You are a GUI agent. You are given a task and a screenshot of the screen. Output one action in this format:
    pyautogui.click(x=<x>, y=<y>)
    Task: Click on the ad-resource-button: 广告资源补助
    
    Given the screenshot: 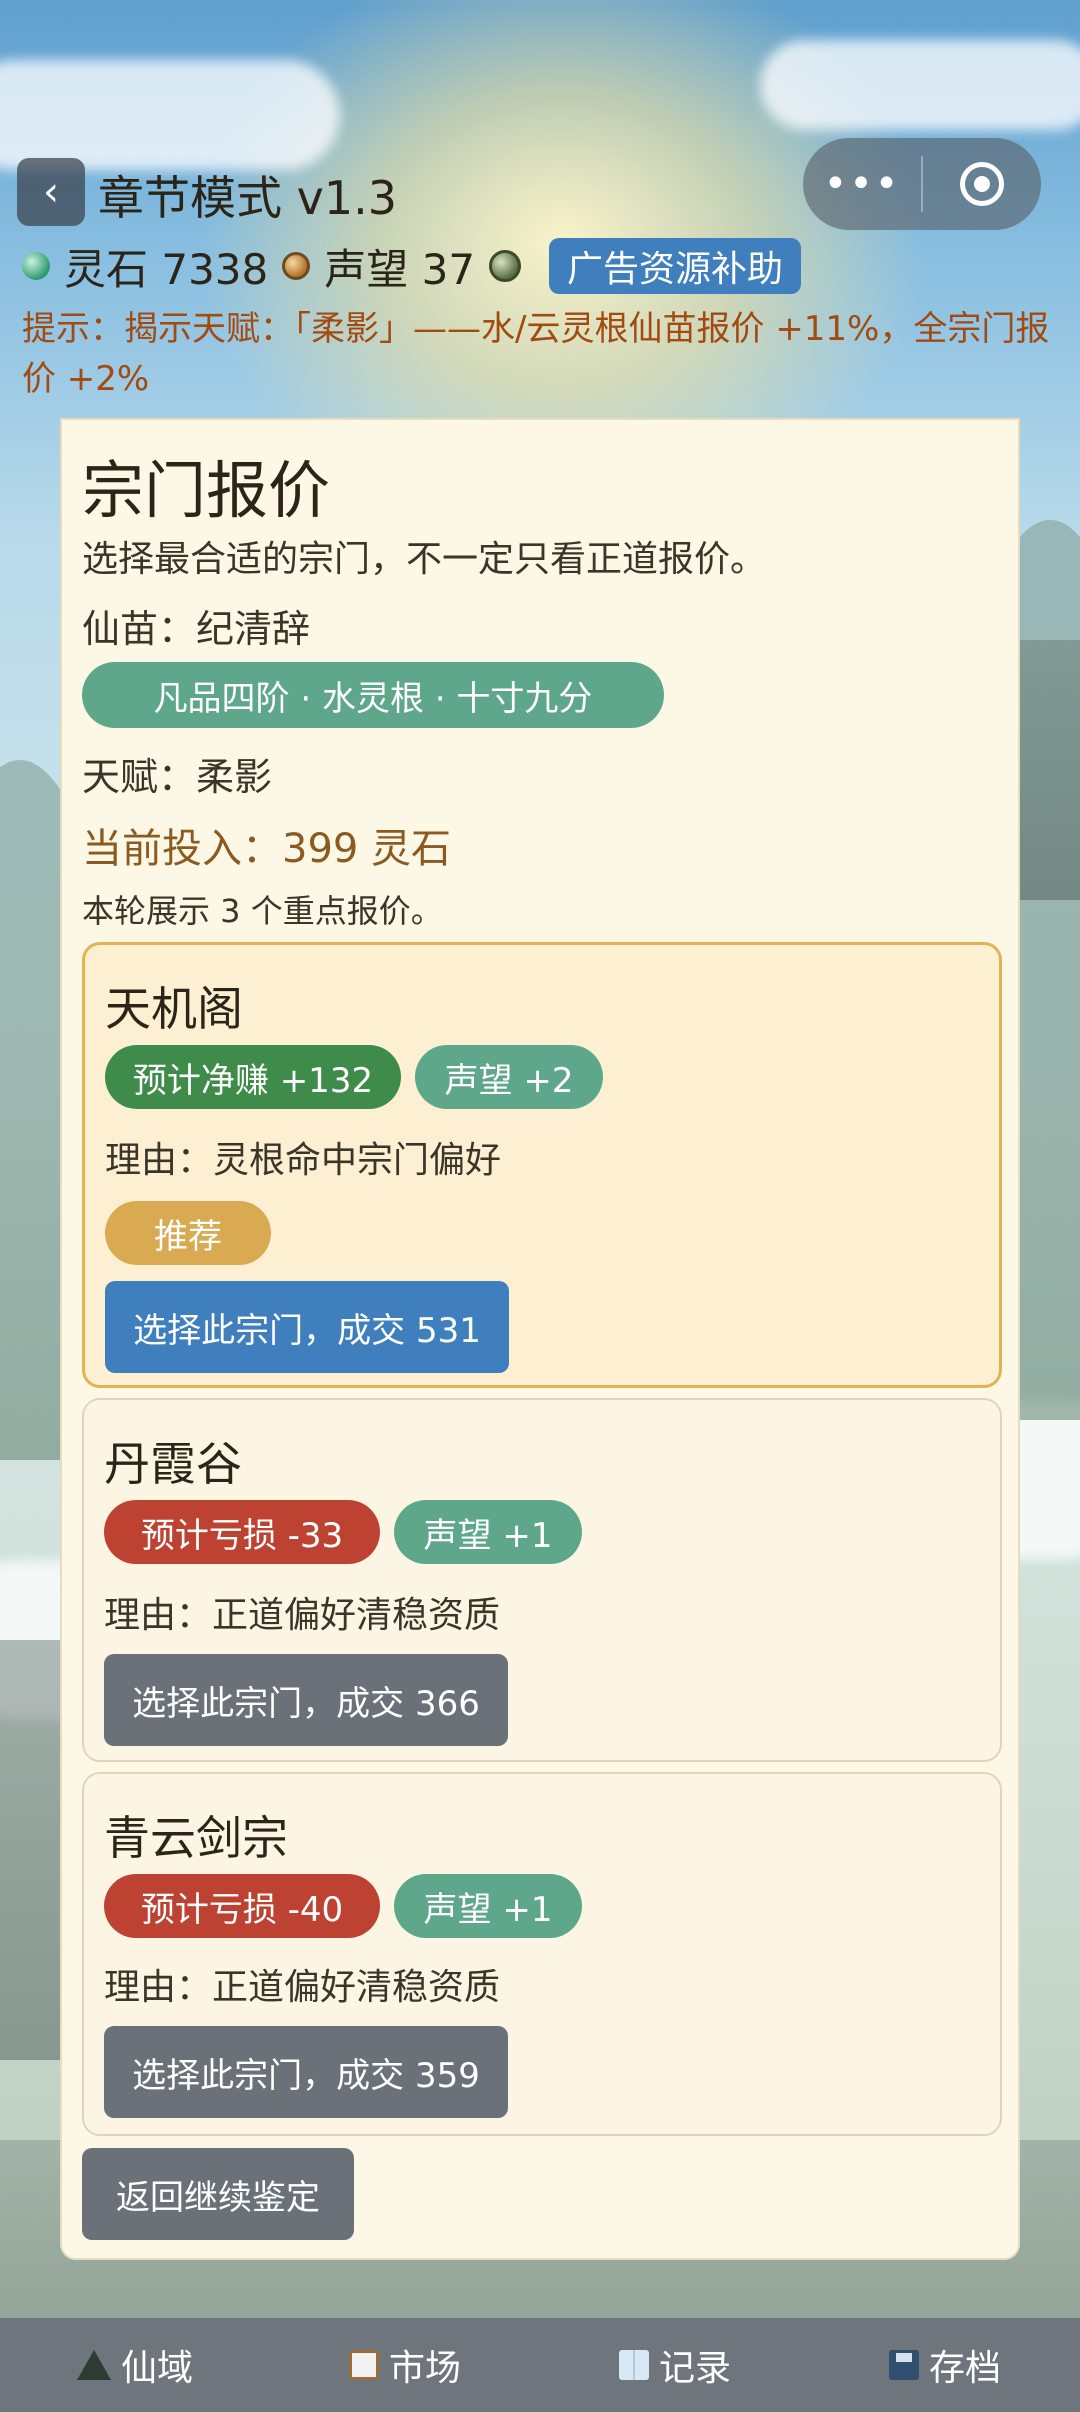 What is the action you would take?
    pyautogui.click(x=675, y=266)
    